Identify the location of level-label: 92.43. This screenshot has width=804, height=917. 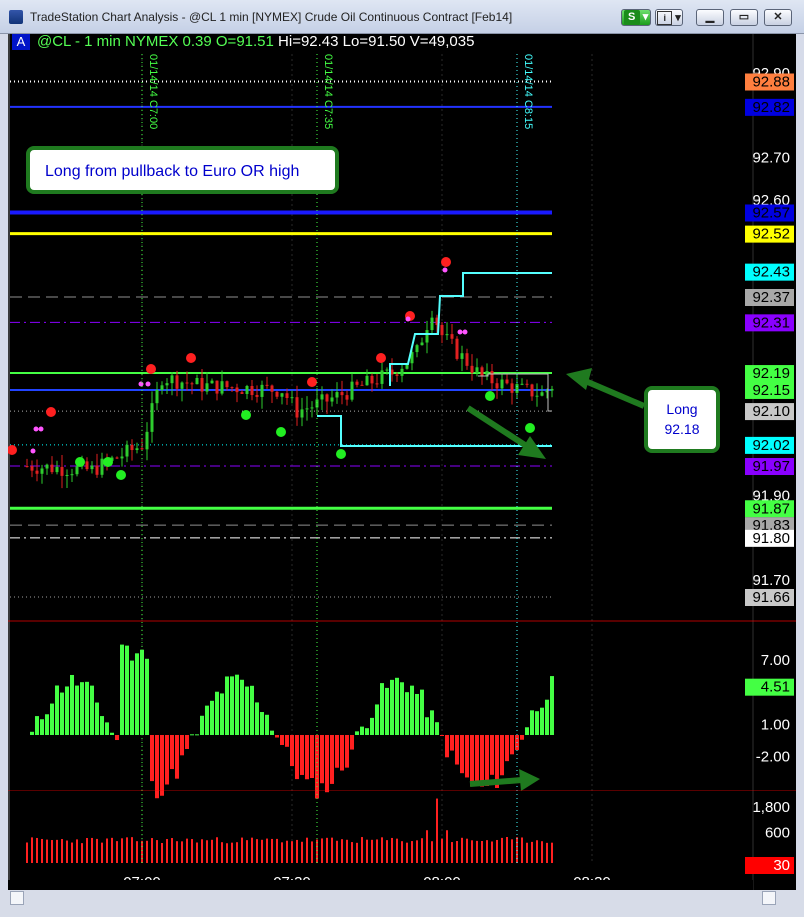
(771, 272).